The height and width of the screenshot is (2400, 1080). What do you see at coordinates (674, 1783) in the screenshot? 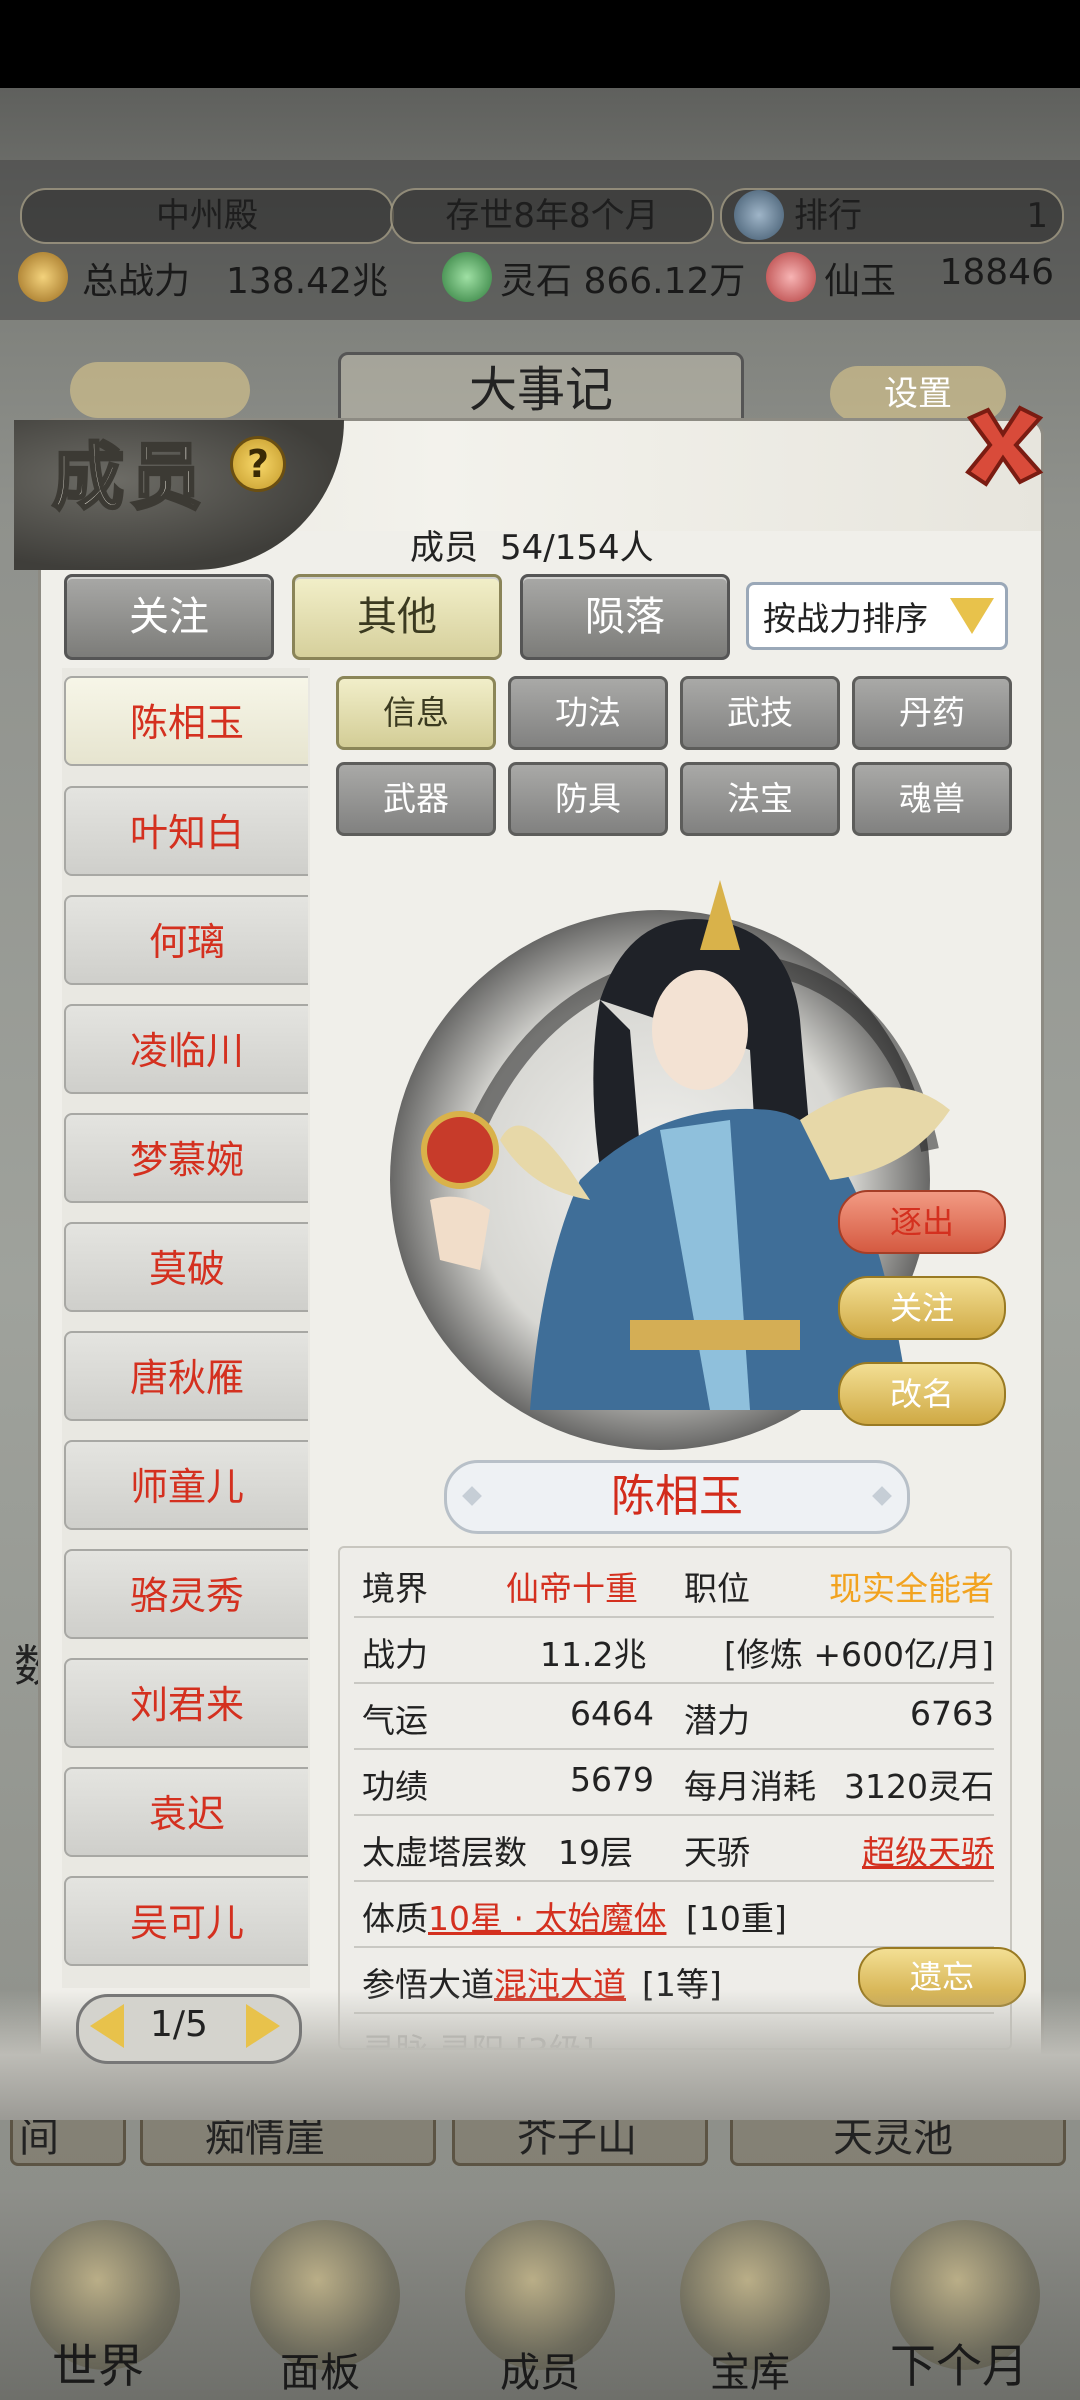
I see `info-row: 功绩 5679 每月消耗 3120灵石` at bounding box center [674, 1783].